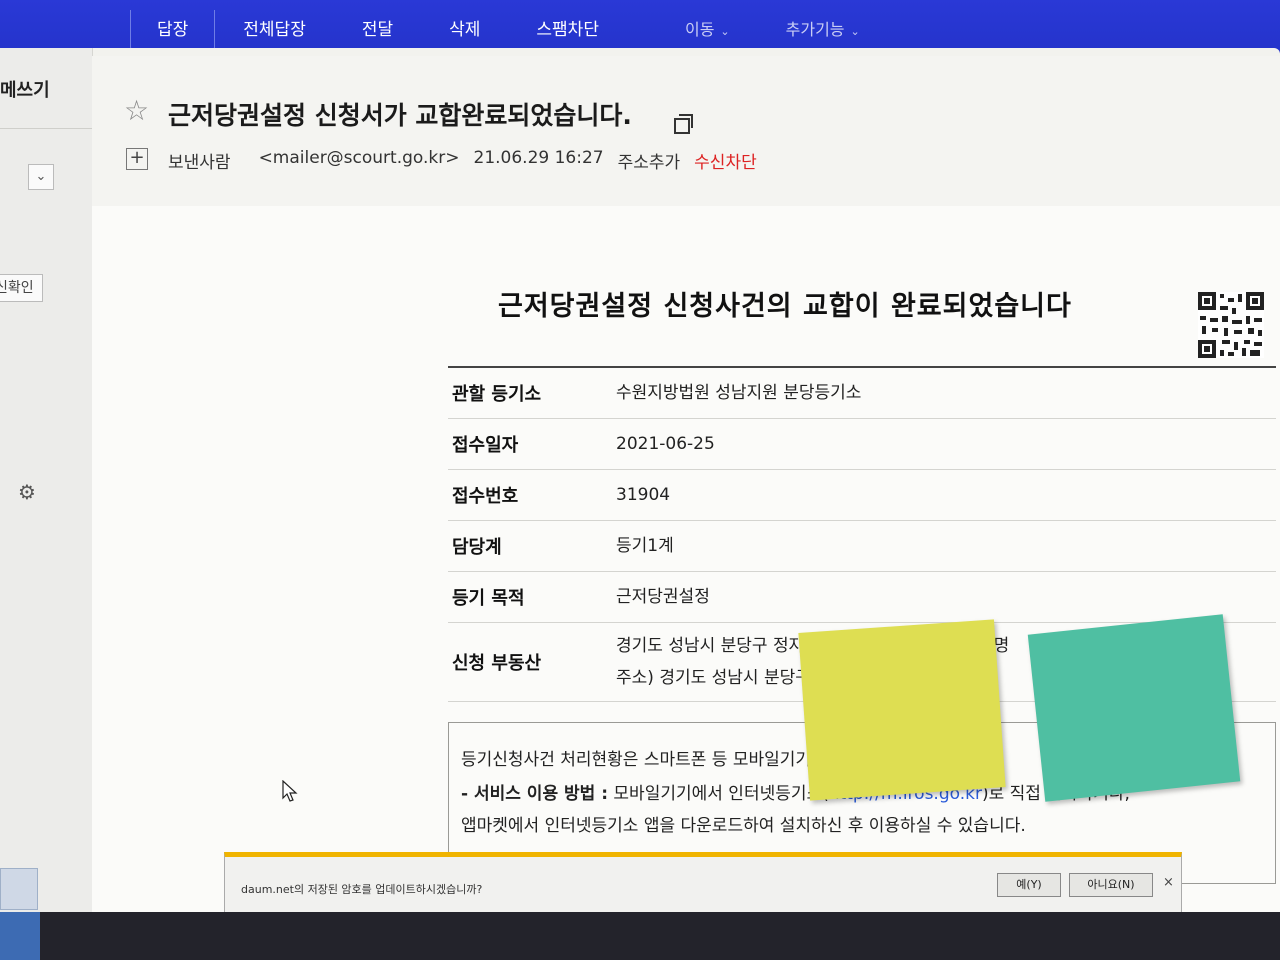 Image resolution: width=1280 pixels, height=960 pixels. I want to click on yellow-sticky-note, so click(902, 710).